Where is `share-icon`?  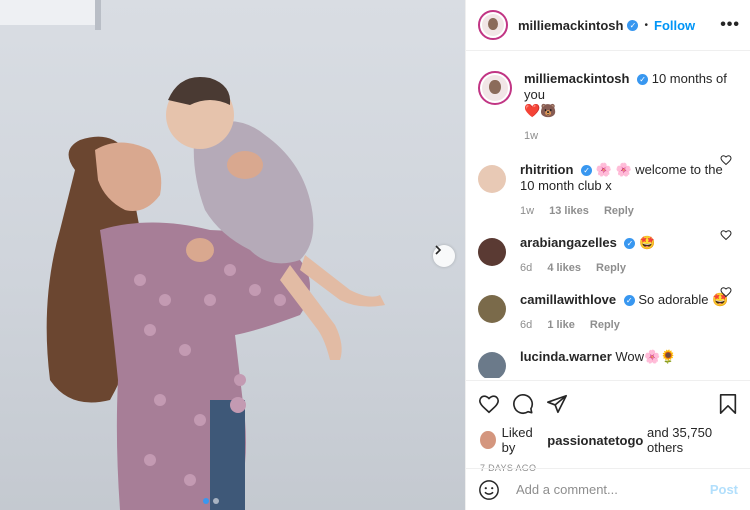
share-icon is located at coordinates (557, 404).